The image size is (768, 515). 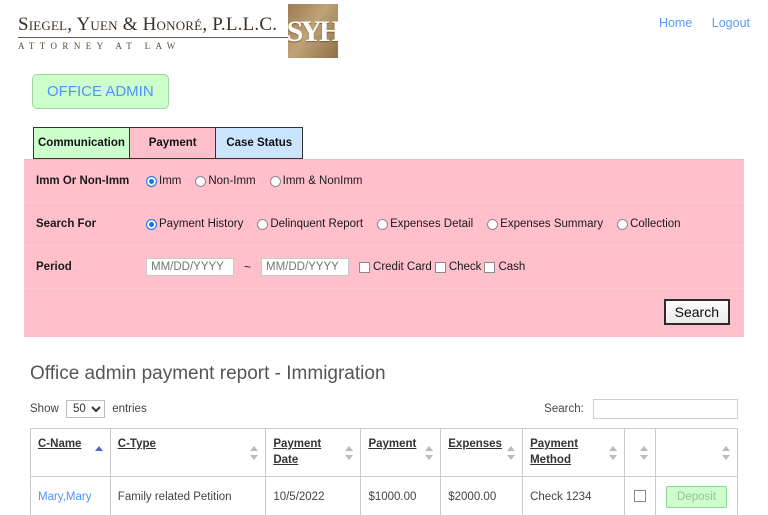 I want to click on cell-action: Deposit, so click(x=696, y=495).